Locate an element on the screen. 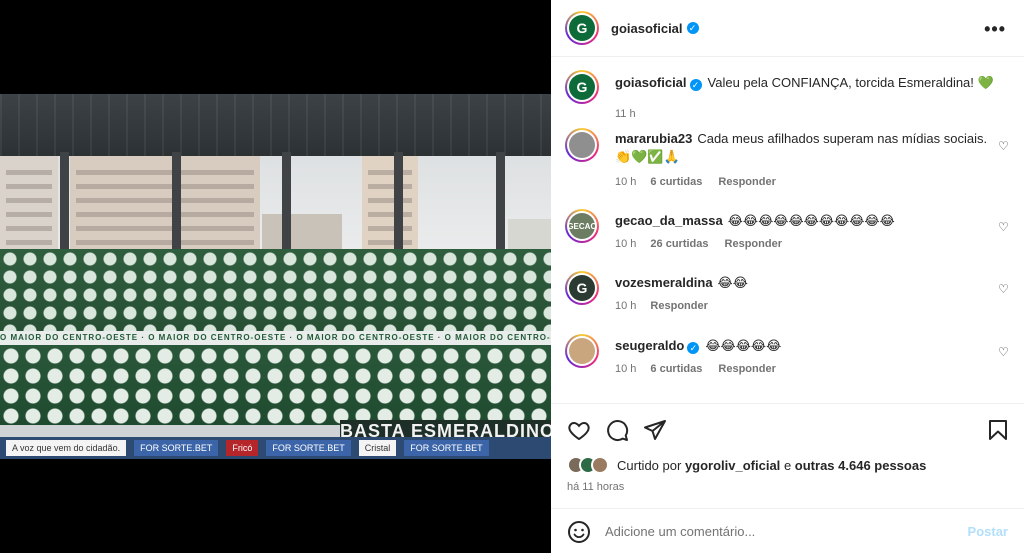 The width and height of the screenshot is (1024, 553). liked-by-middle: e is located at coordinates (787, 465).